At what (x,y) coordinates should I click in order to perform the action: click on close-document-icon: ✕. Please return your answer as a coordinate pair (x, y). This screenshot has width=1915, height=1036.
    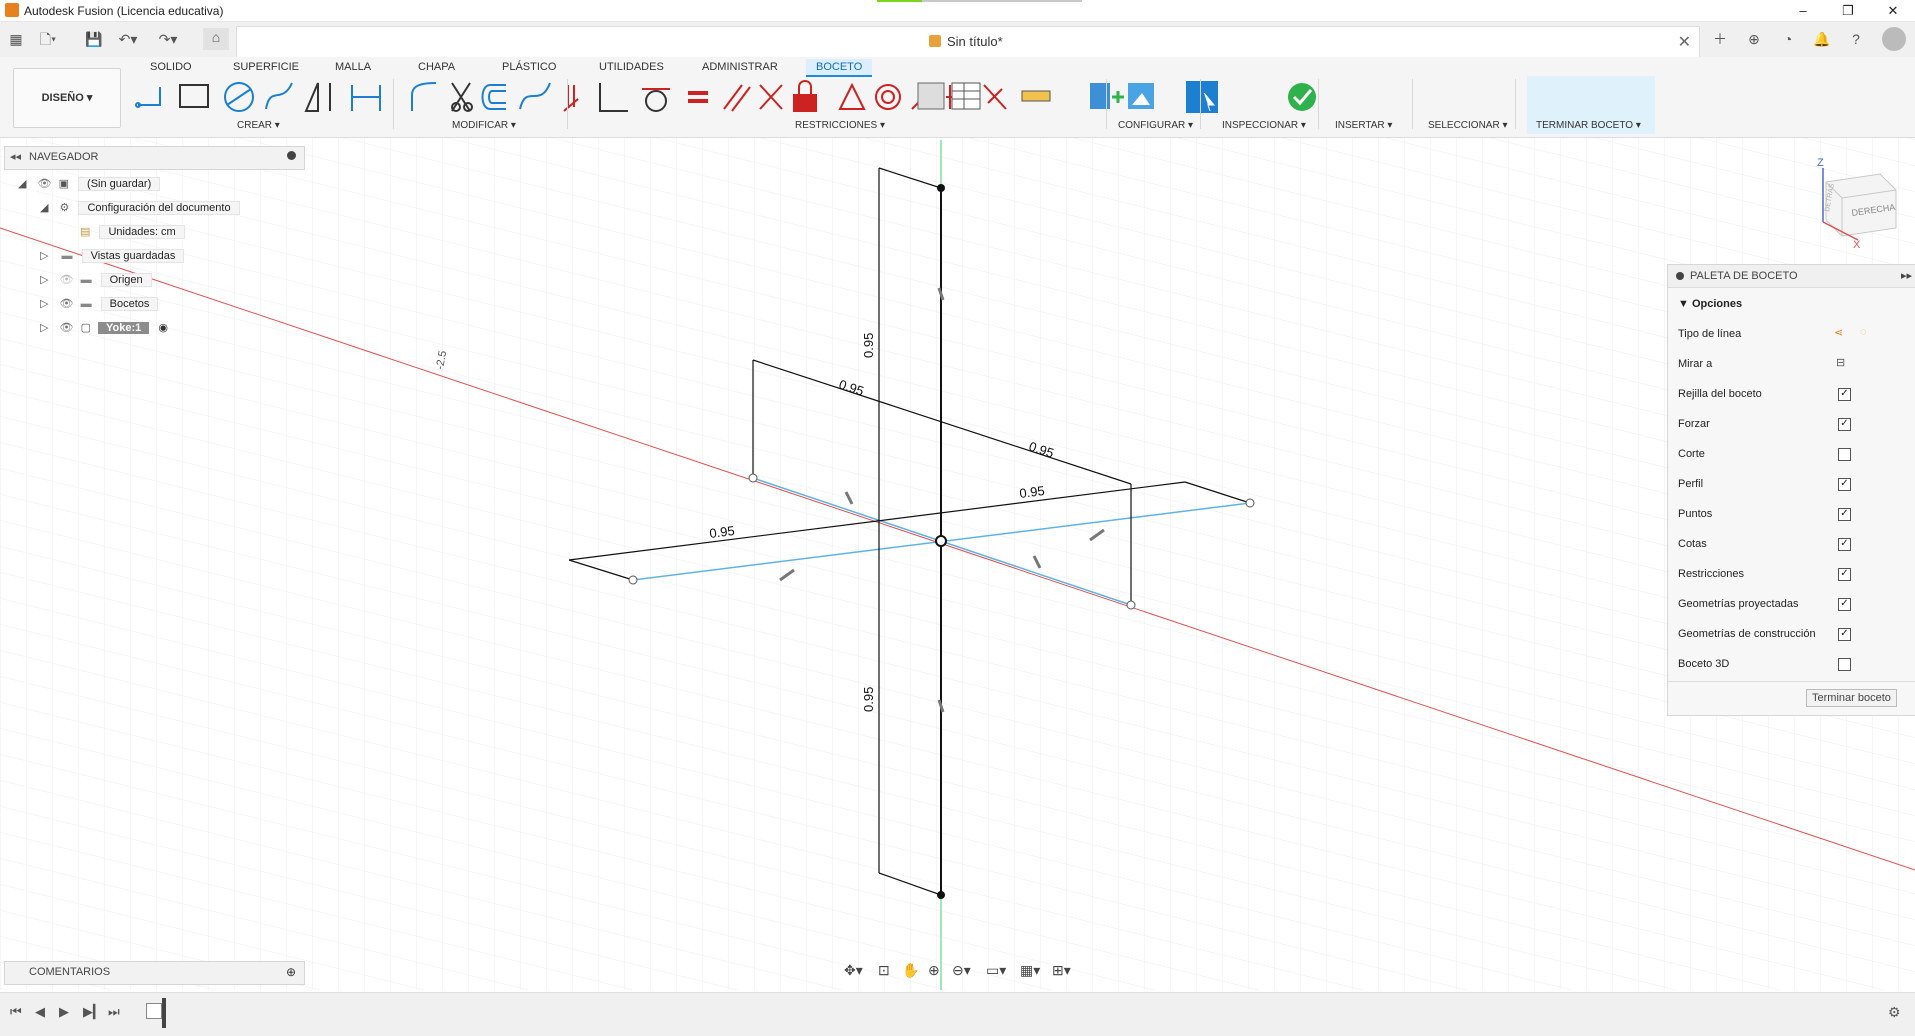
    Looking at the image, I should click on (1684, 42).